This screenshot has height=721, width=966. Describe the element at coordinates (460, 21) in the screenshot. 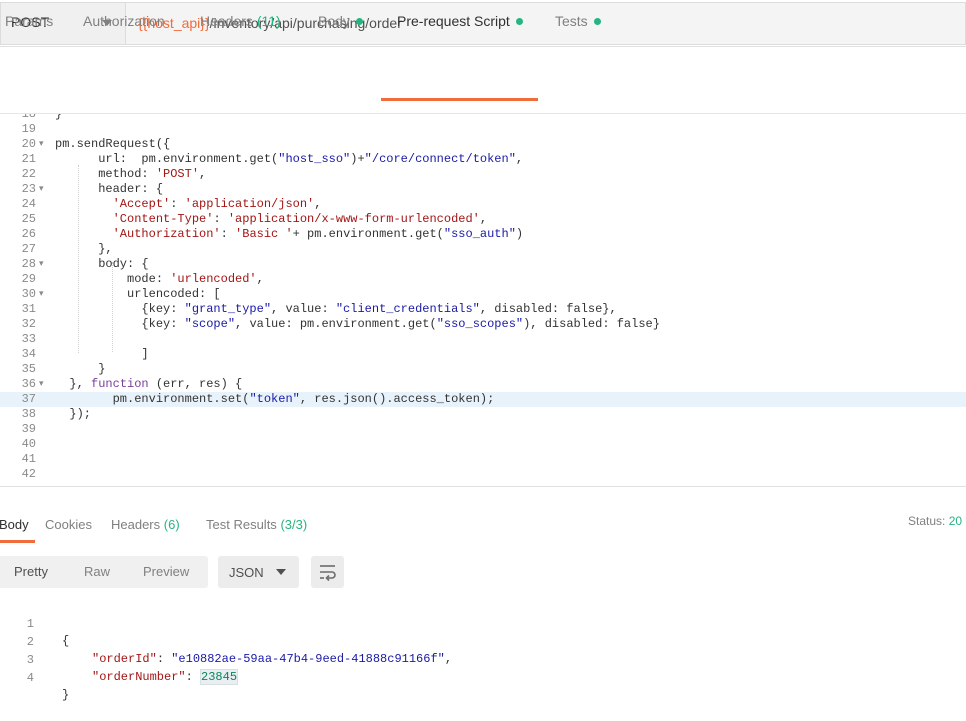

I see `tab-pre-request-script: Pre-request Script` at that location.